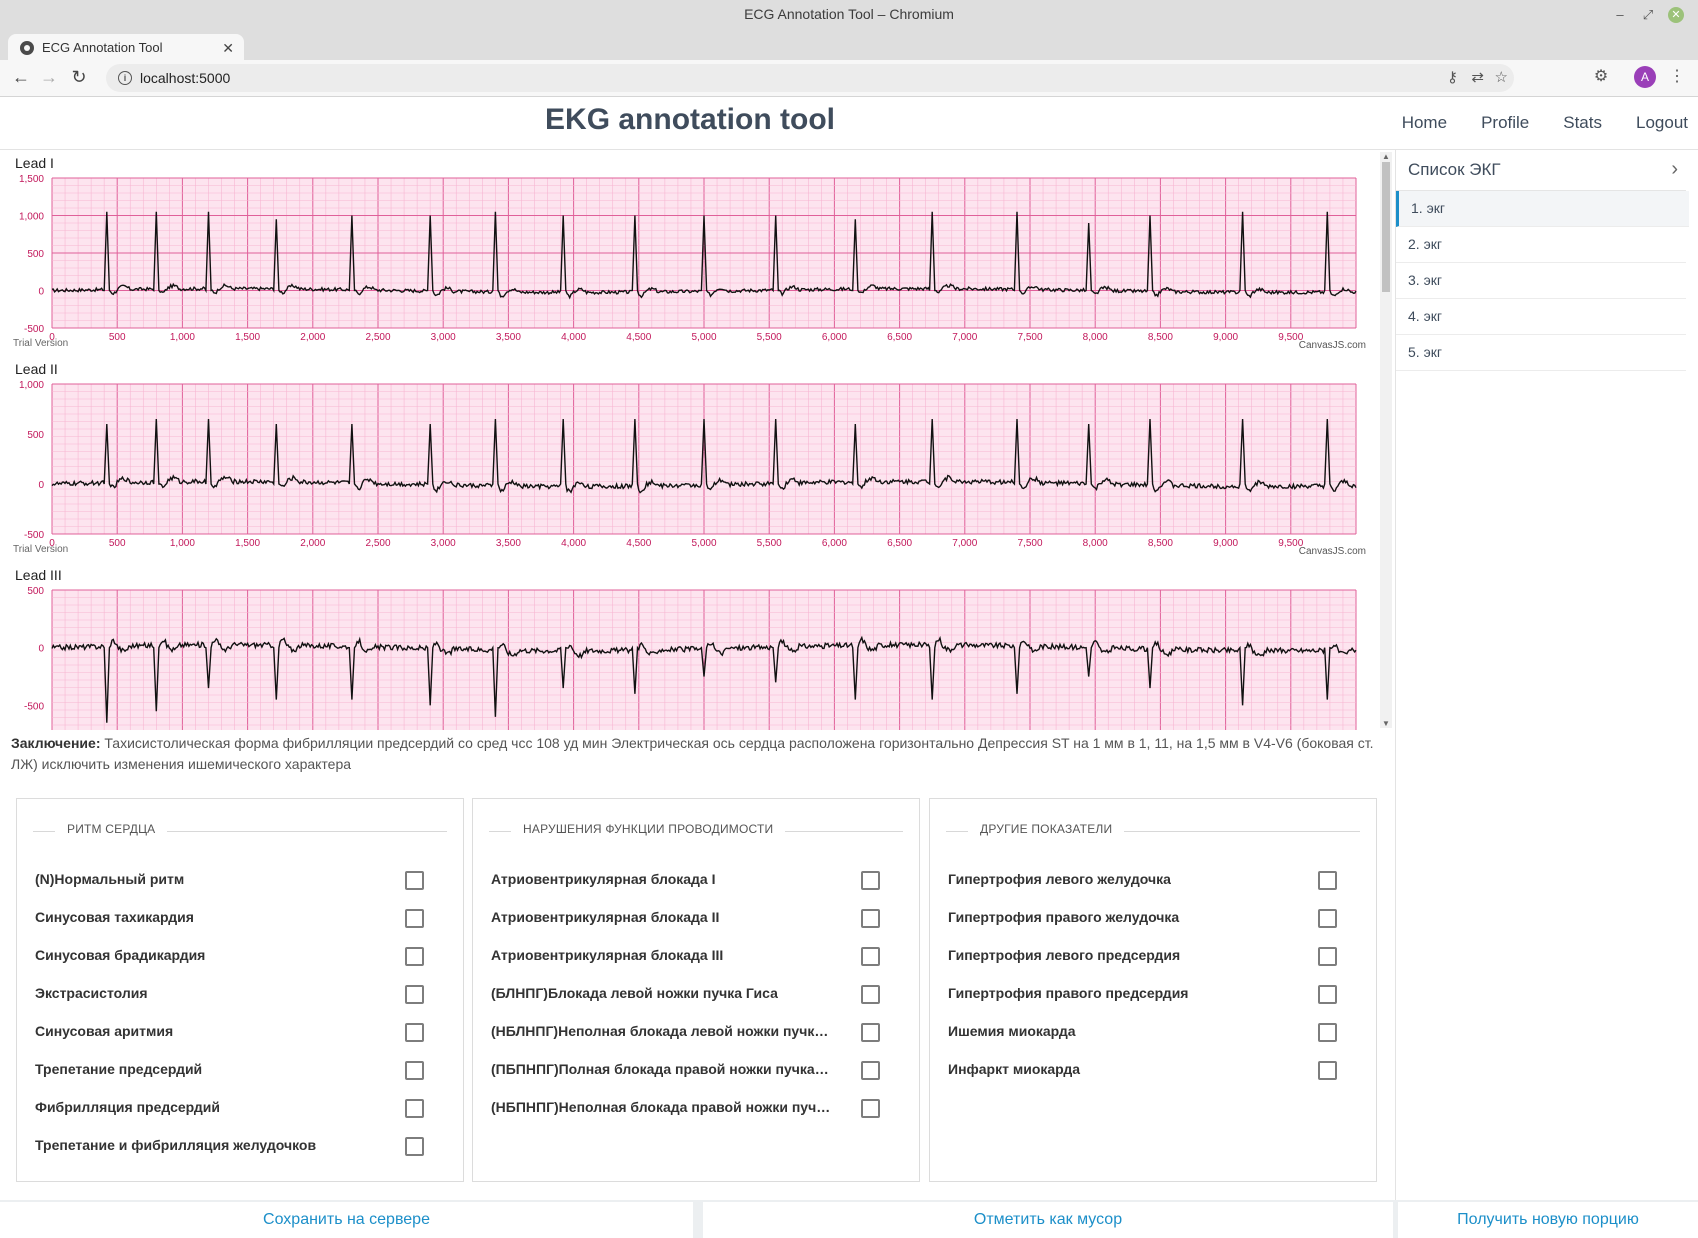  What do you see at coordinates (1160, 337) in the screenshot?
I see `x-tick-label: 8,500` at bounding box center [1160, 337].